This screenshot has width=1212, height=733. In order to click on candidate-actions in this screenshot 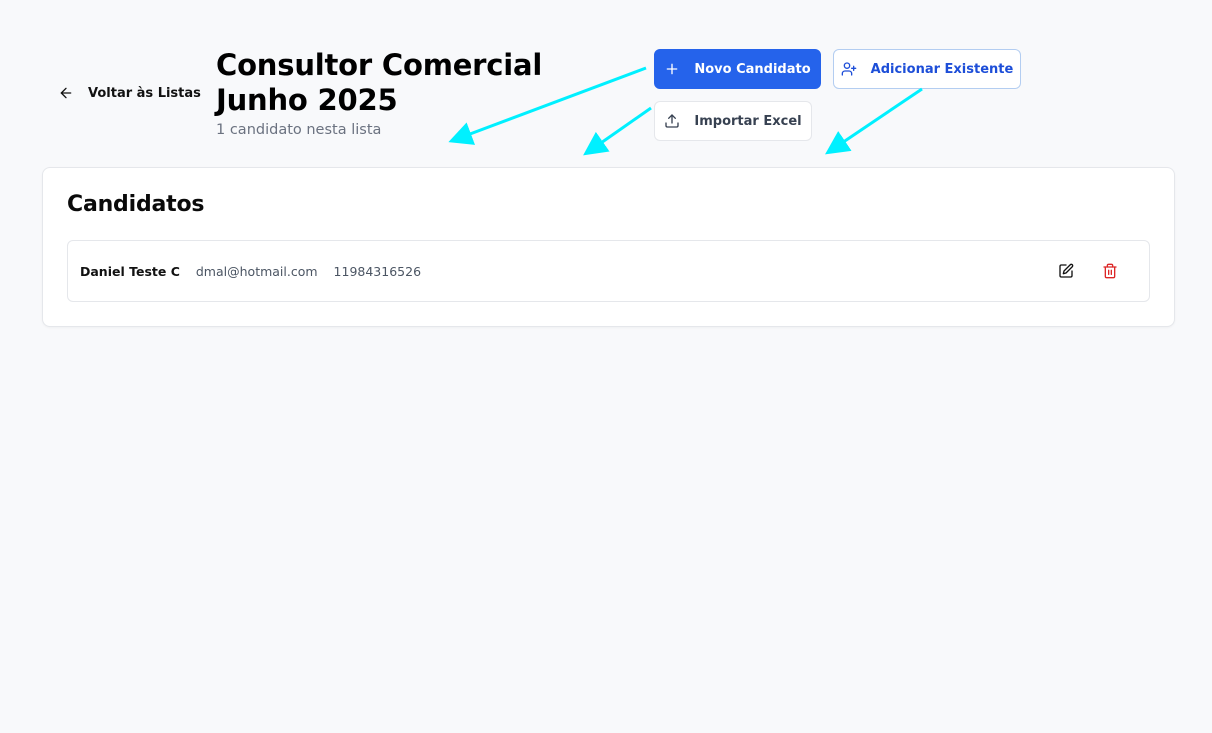, I will do `click(1088, 271)`.